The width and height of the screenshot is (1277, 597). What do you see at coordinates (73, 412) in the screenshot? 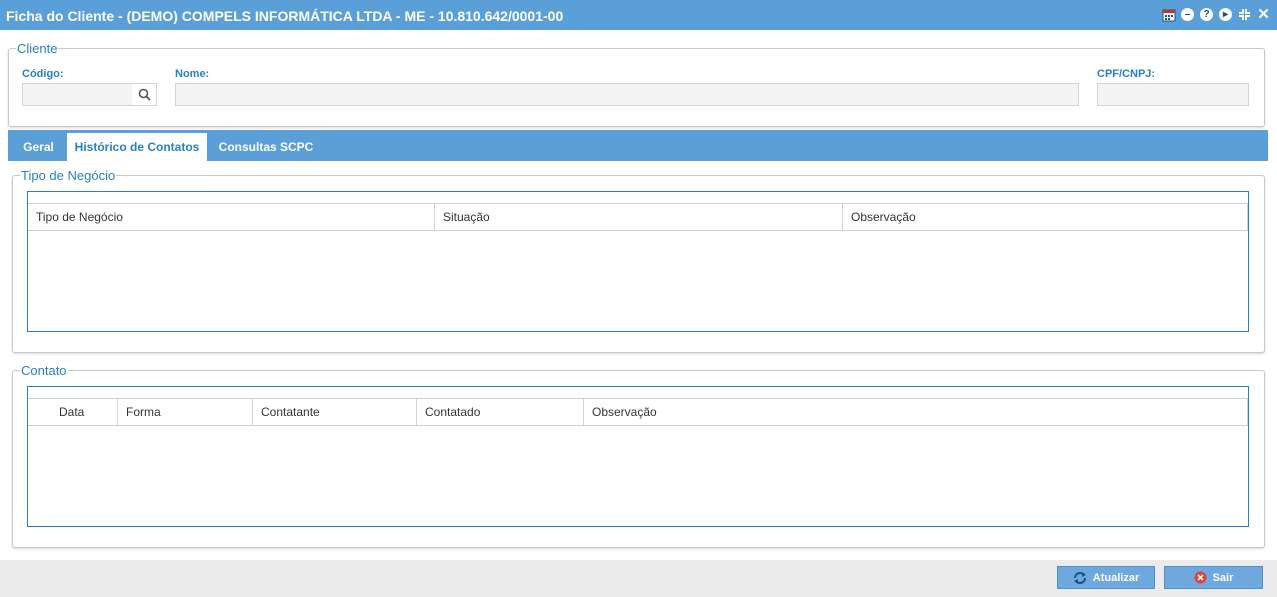
I see `column-header: Data` at bounding box center [73, 412].